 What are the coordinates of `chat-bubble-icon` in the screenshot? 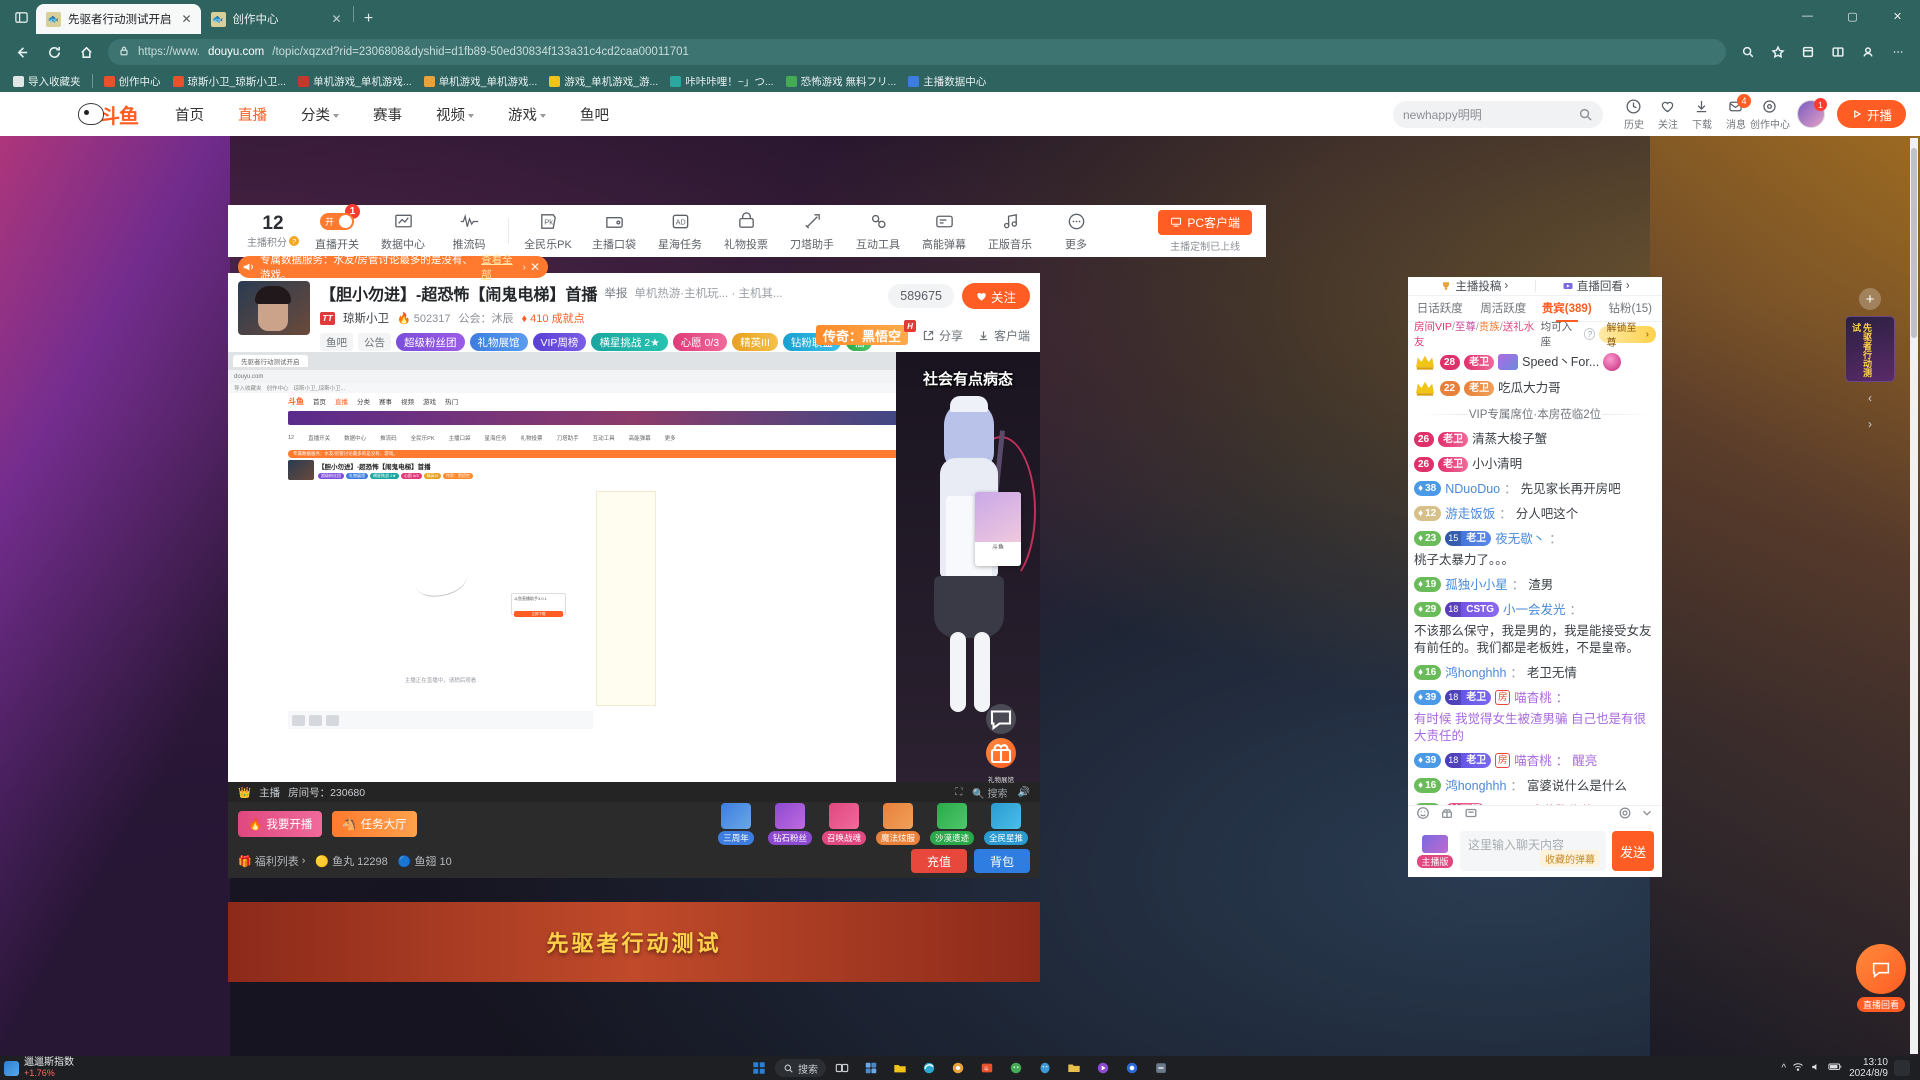 It's located at (1001, 719).